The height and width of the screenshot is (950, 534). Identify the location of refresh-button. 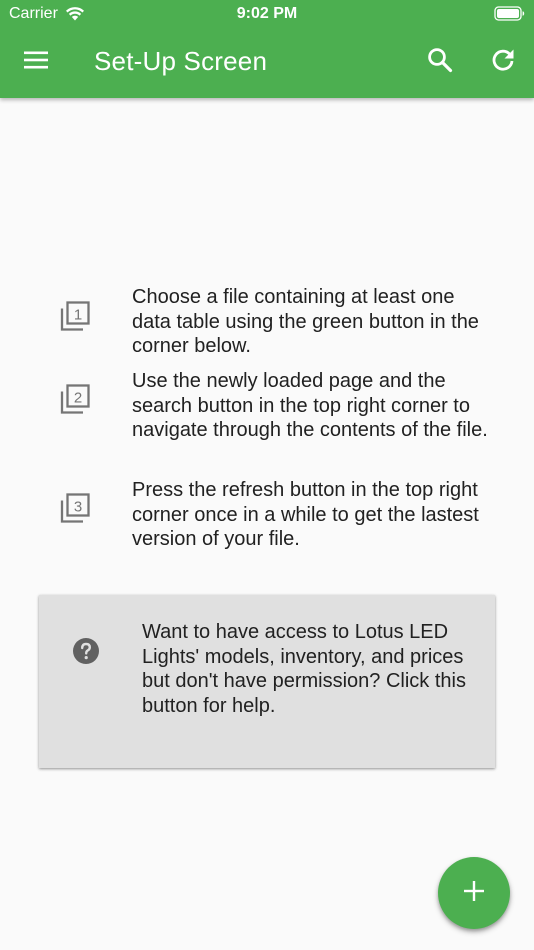
(503, 62).